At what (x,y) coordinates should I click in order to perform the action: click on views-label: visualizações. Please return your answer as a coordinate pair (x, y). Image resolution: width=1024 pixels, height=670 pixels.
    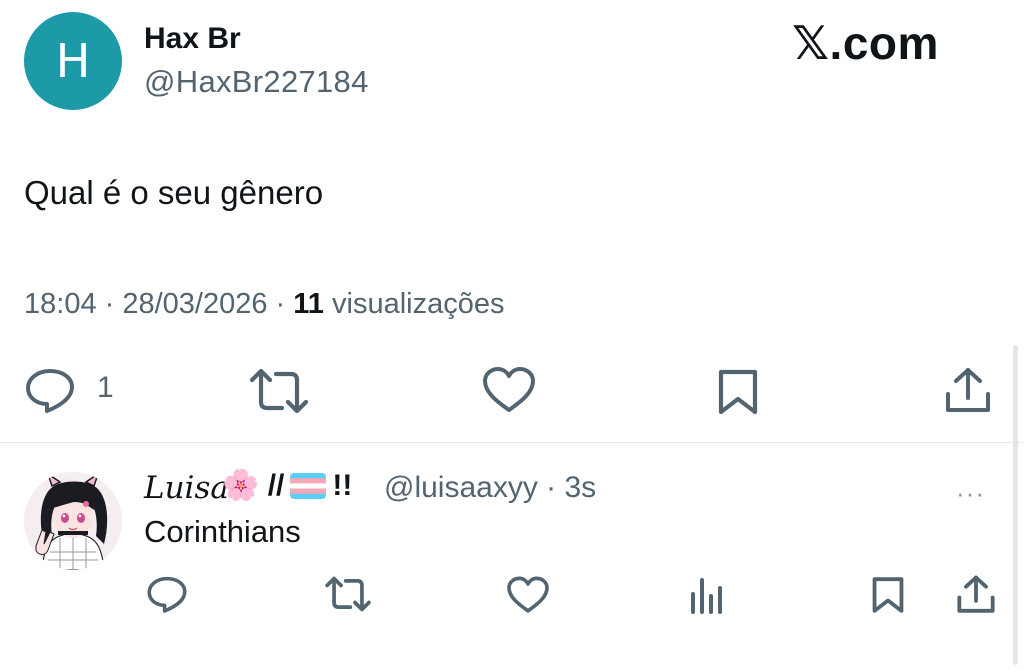
    Looking at the image, I should click on (414, 304).